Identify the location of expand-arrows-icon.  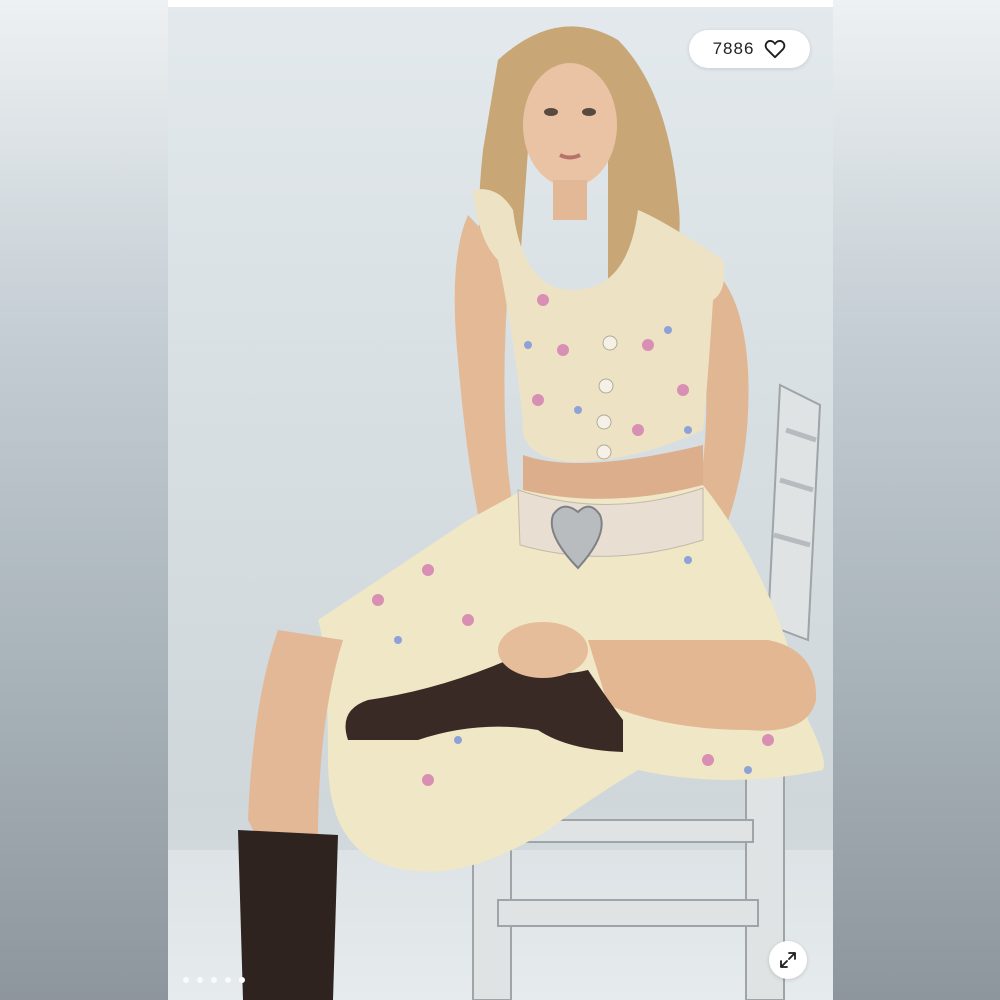
(788, 960).